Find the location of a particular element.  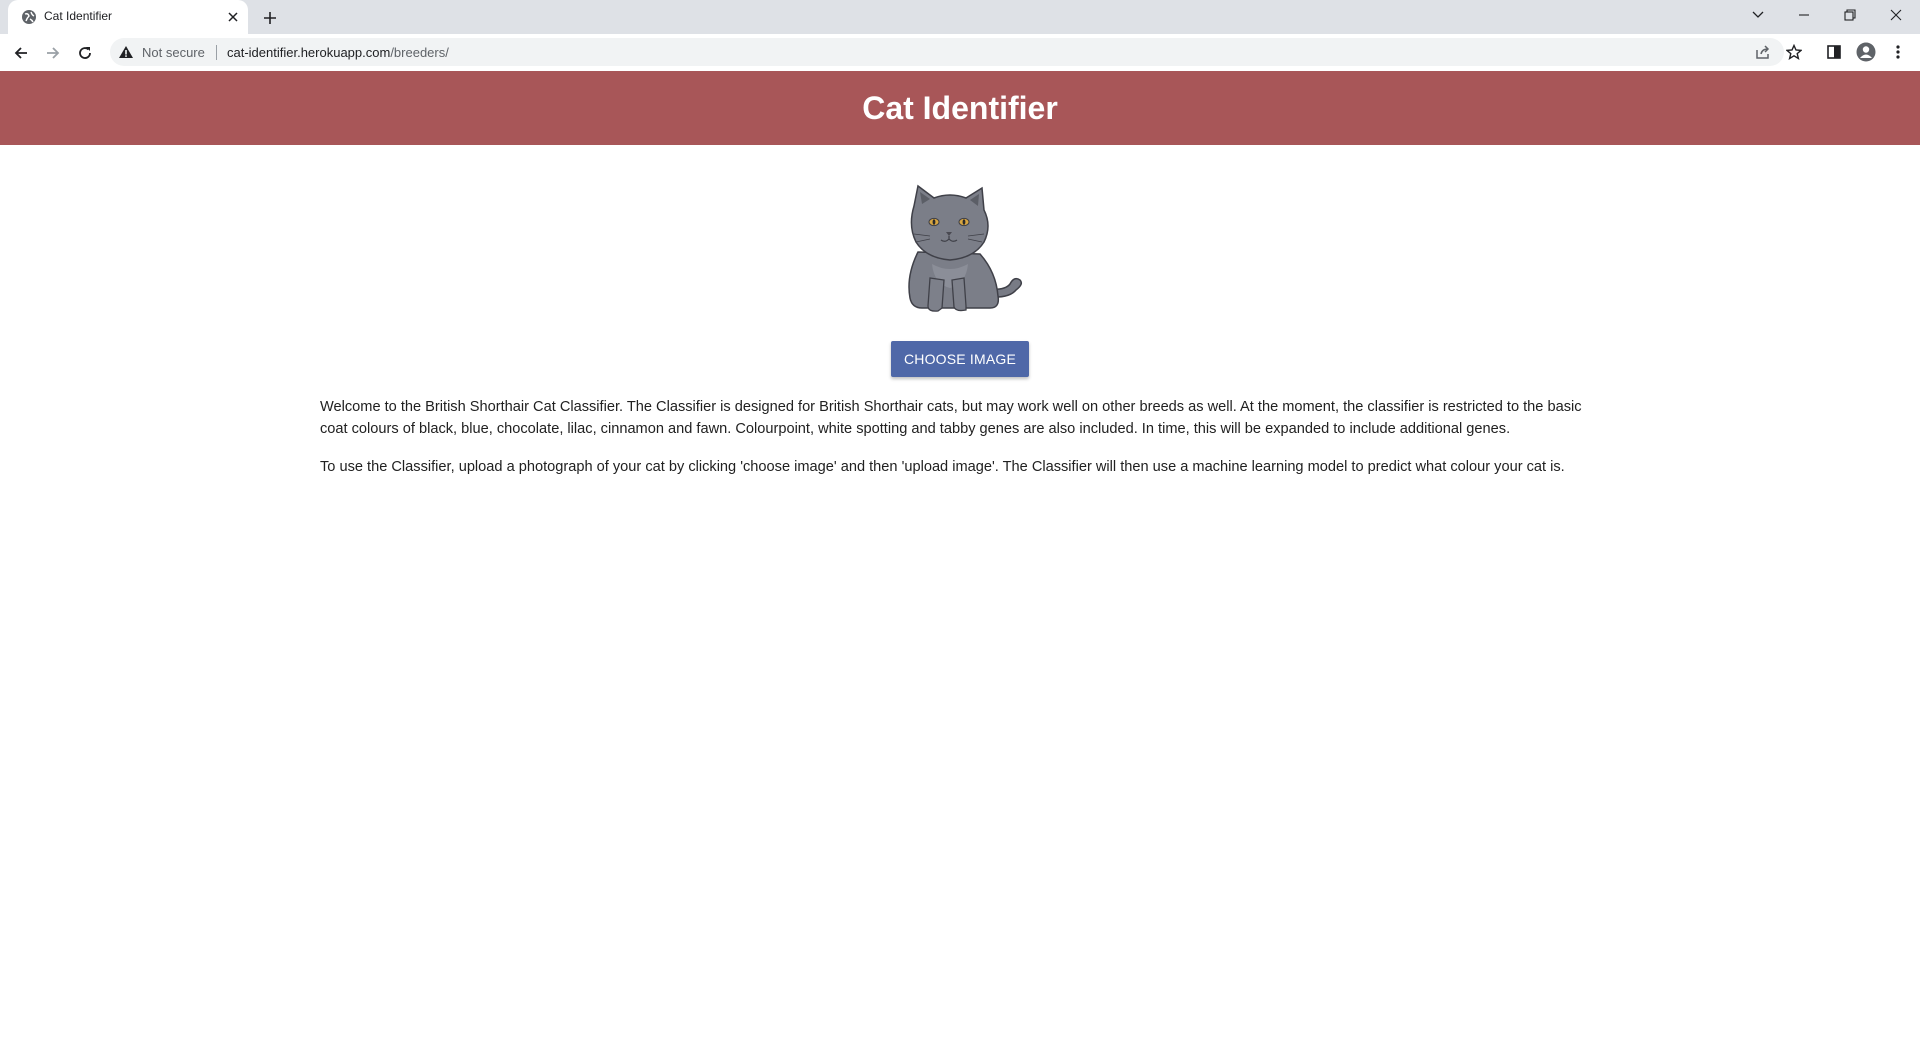

share-icon is located at coordinates (1763, 52).